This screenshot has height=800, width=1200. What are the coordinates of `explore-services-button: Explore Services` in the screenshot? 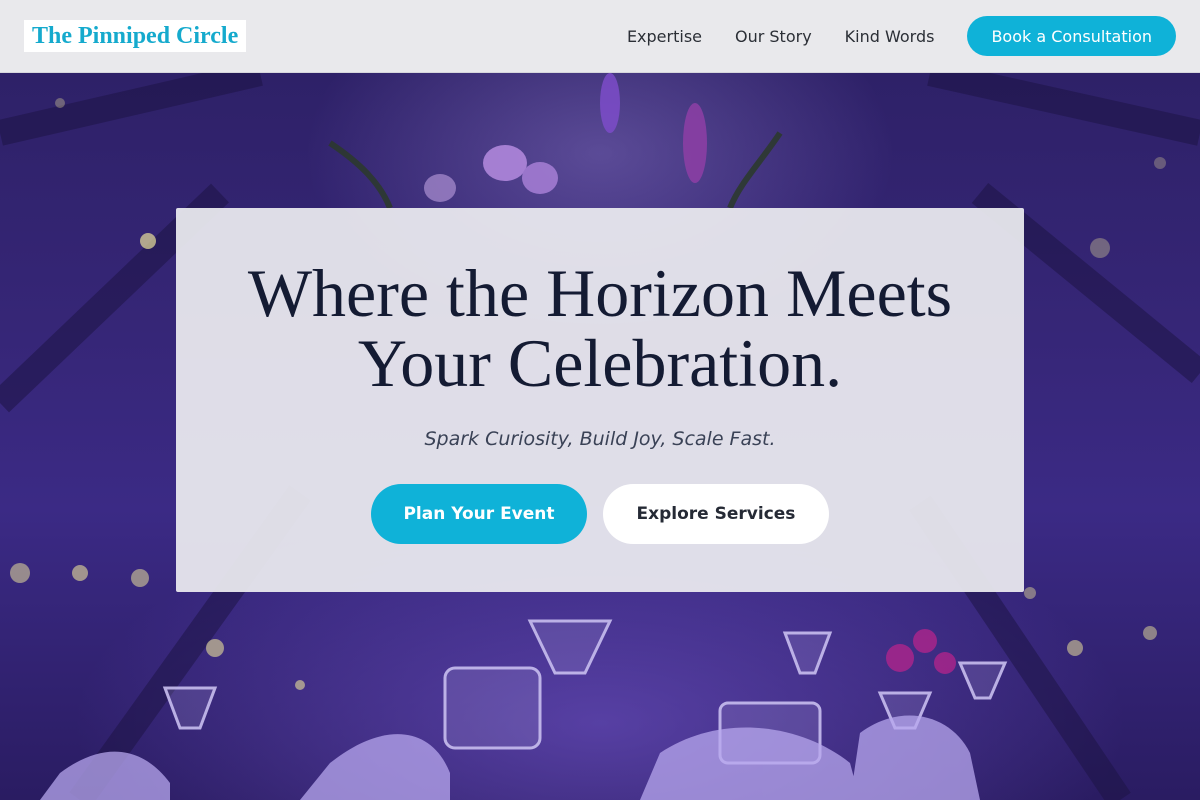 It's located at (716, 514).